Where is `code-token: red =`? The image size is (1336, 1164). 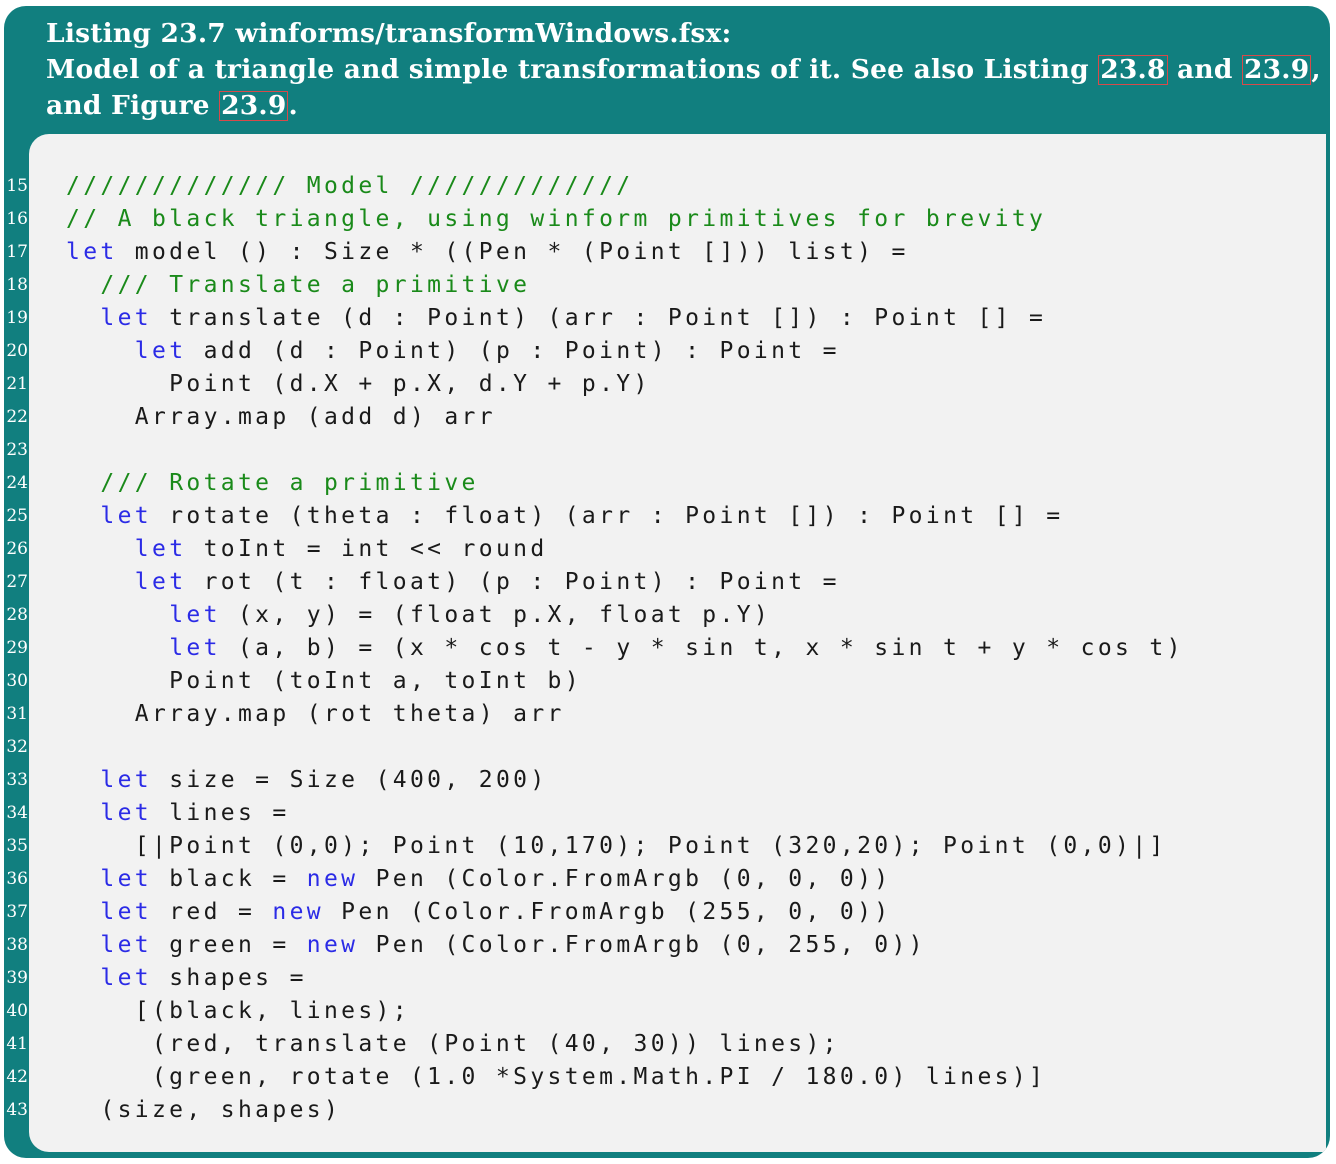
code-token: red = is located at coordinates (212, 912).